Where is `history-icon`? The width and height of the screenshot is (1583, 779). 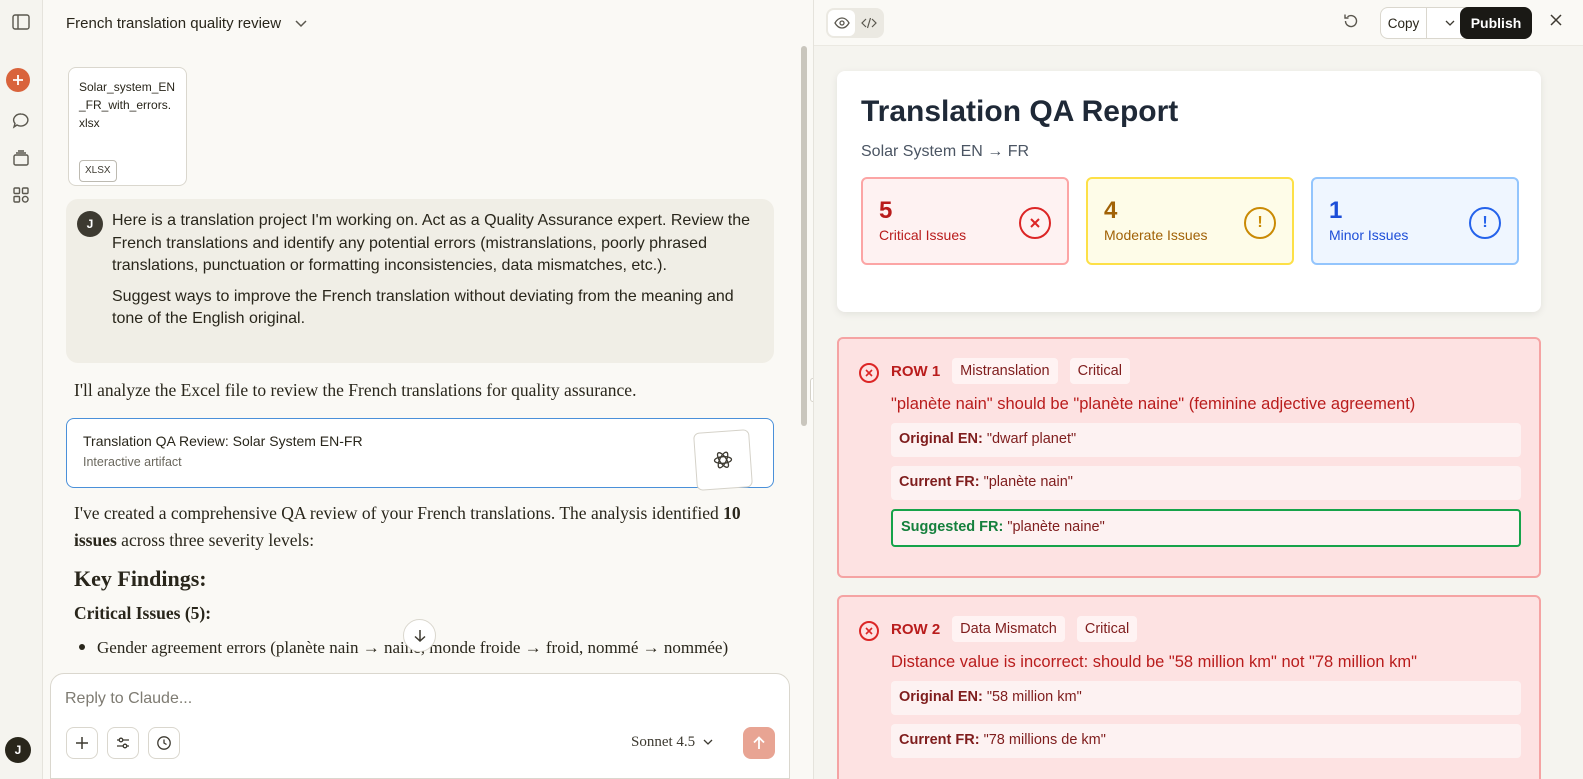 history-icon is located at coordinates (164, 743).